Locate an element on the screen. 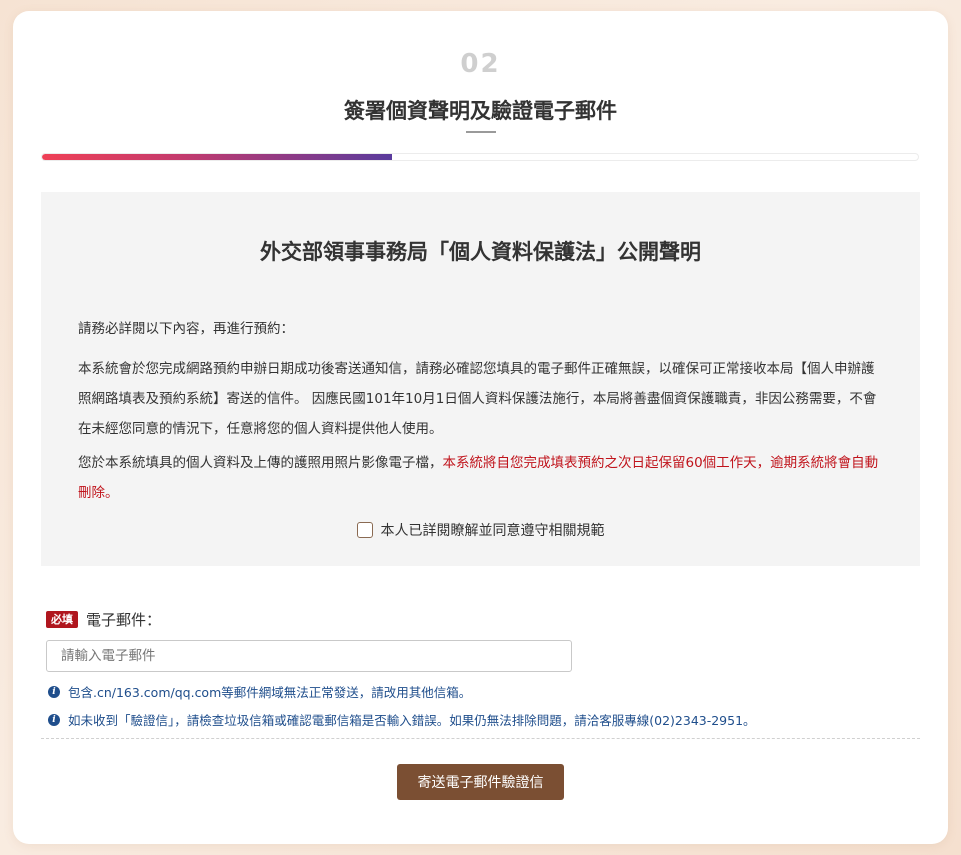 This screenshot has width=961, height=855. info-text: 包含.cn/163.com/qq.com等郵件網域無法正常發送，請改用其他信箱。 is located at coordinates (270, 692).